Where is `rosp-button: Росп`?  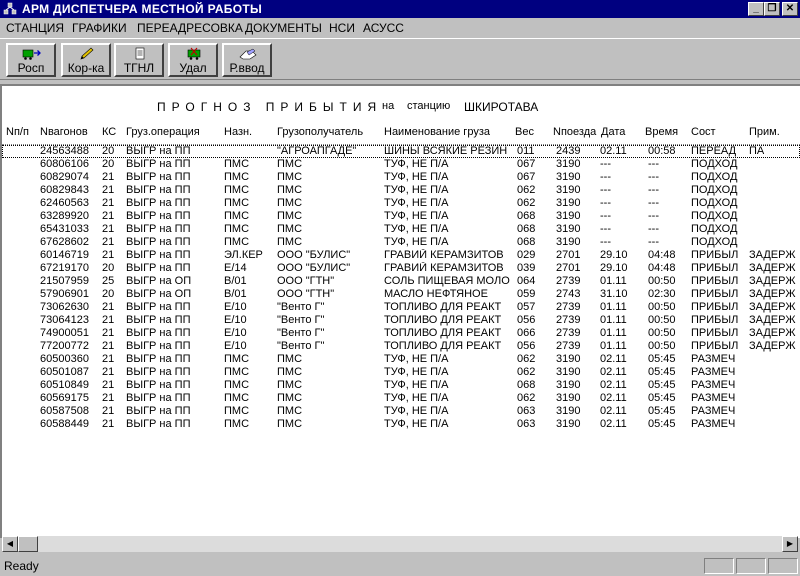
rosp-button: Росп is located at coordinates (31, 60).